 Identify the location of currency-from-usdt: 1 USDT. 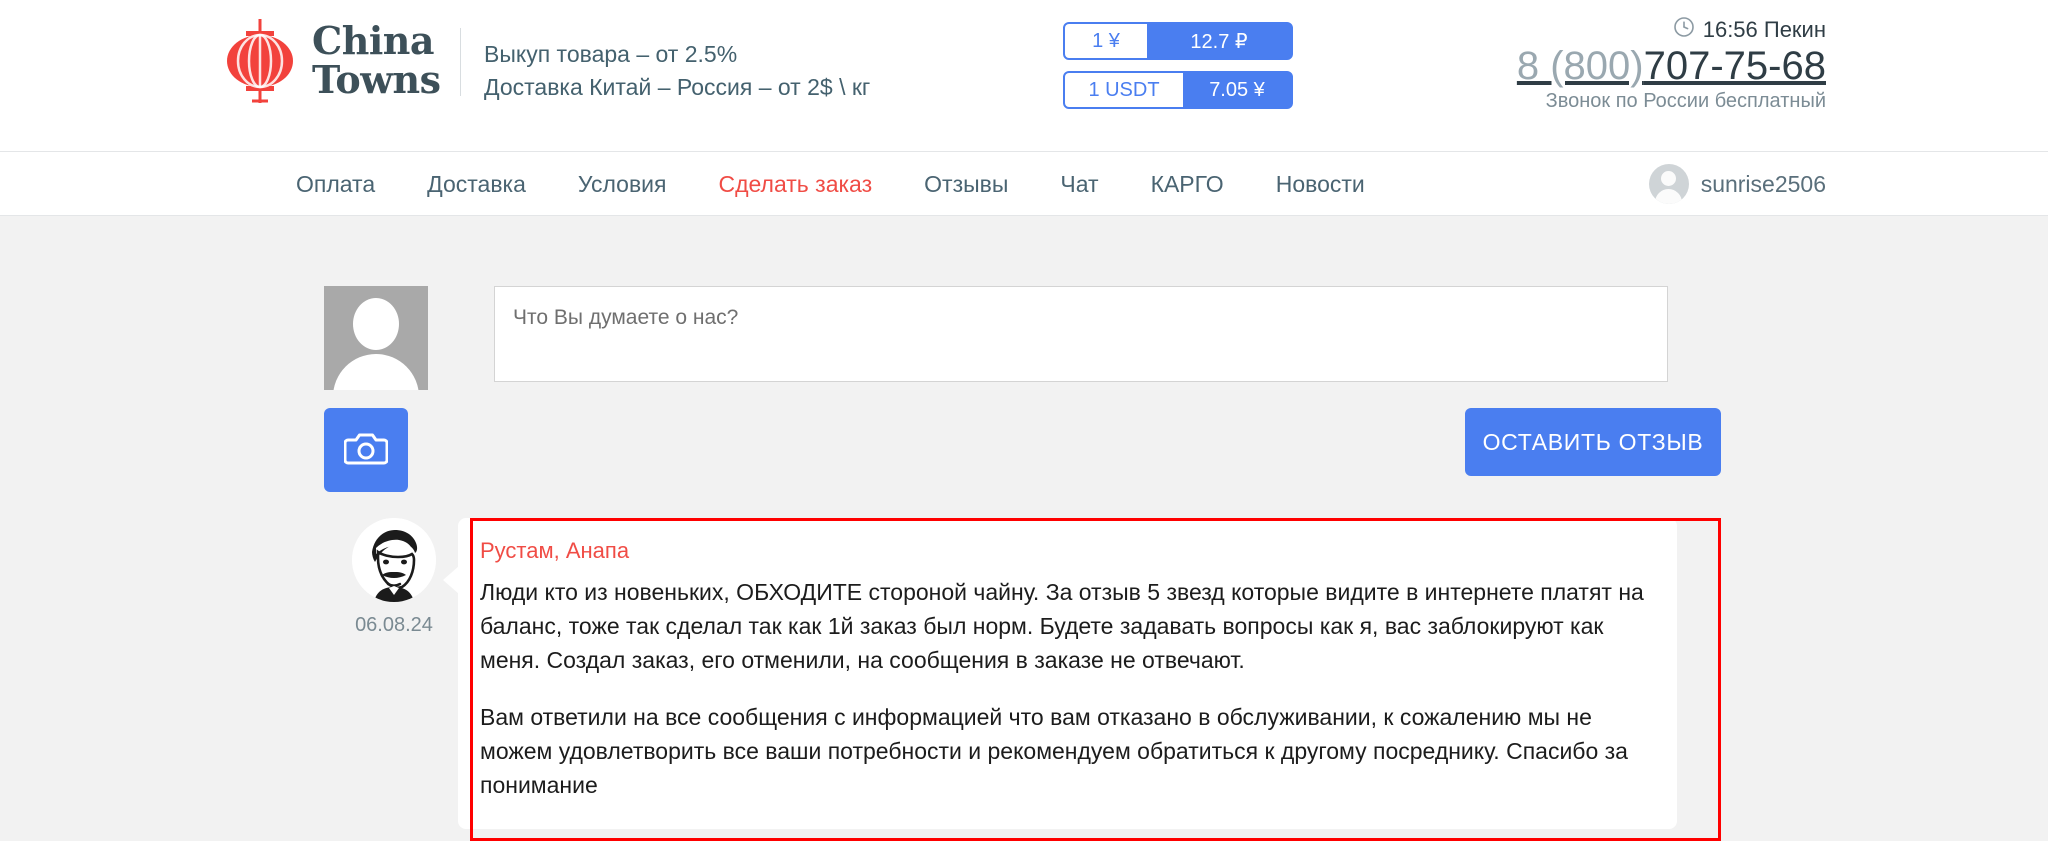
(1124, 90).